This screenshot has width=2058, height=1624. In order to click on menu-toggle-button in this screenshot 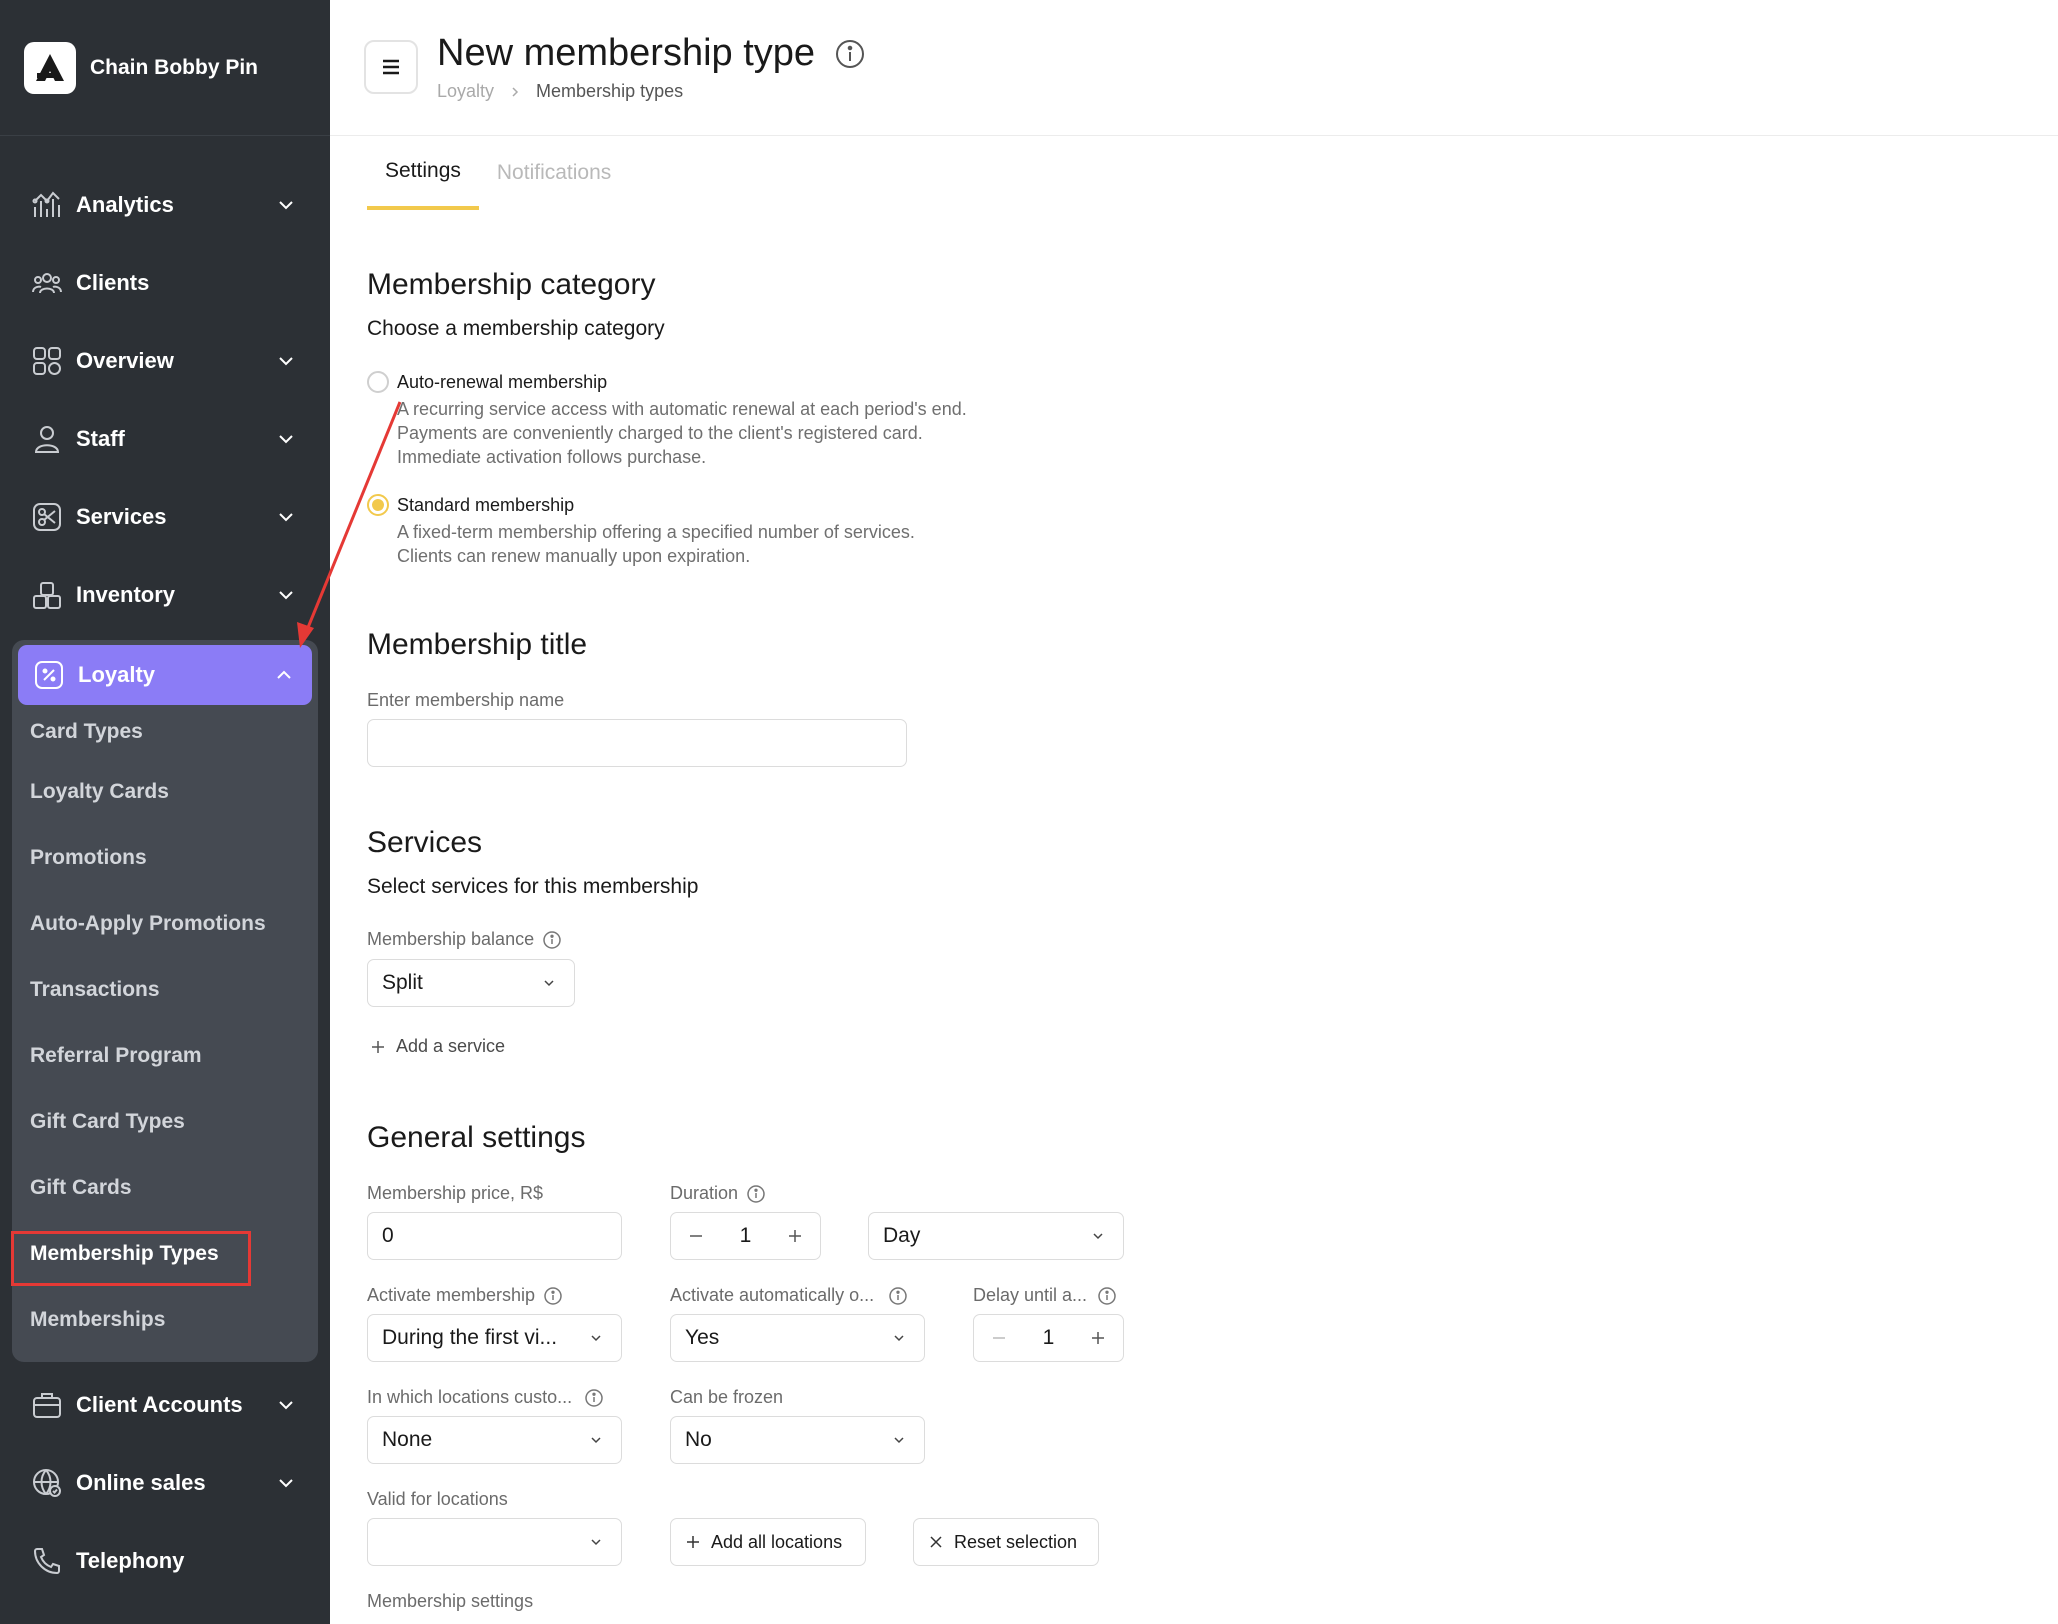, I will do `click(391, 67)`.